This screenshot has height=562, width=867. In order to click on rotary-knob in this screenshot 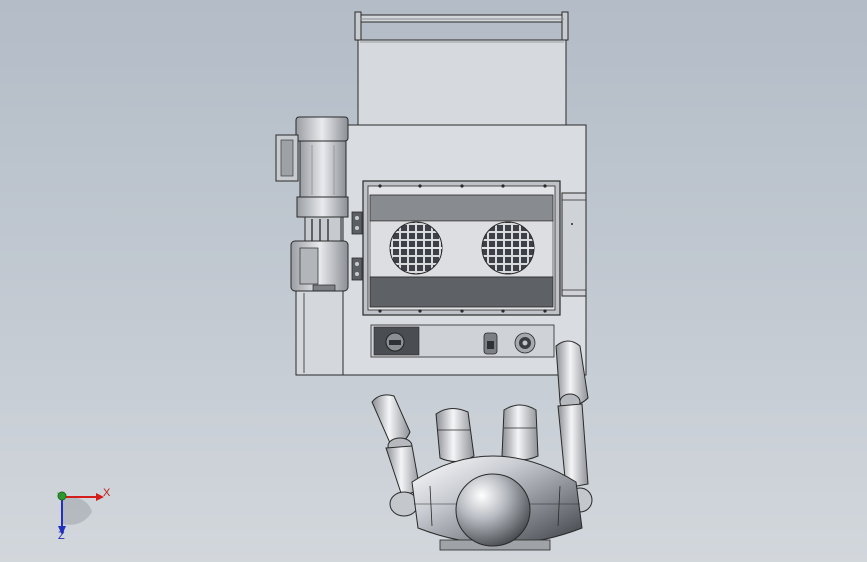, I will do `click(525, 343)`.